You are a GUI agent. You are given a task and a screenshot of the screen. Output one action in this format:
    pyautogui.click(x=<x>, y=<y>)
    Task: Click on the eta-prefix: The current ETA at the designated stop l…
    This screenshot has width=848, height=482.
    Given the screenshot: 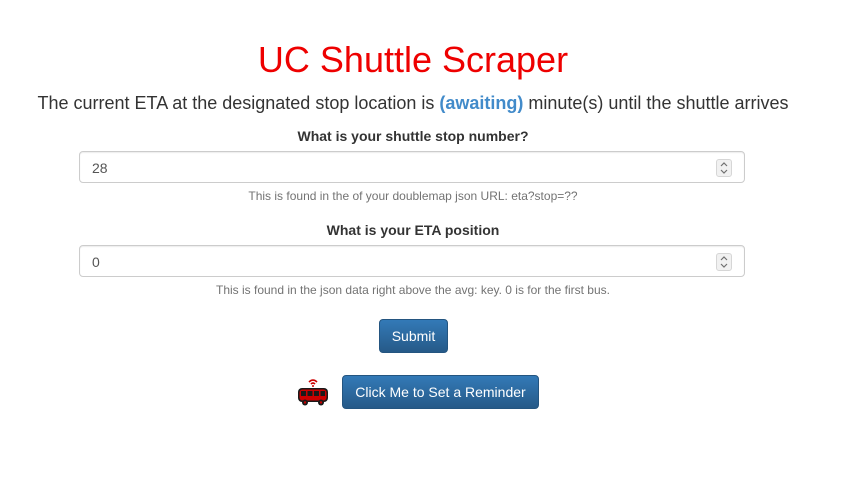 What is the action you would take?
    pyautogui.click(x=238, y=103)
    